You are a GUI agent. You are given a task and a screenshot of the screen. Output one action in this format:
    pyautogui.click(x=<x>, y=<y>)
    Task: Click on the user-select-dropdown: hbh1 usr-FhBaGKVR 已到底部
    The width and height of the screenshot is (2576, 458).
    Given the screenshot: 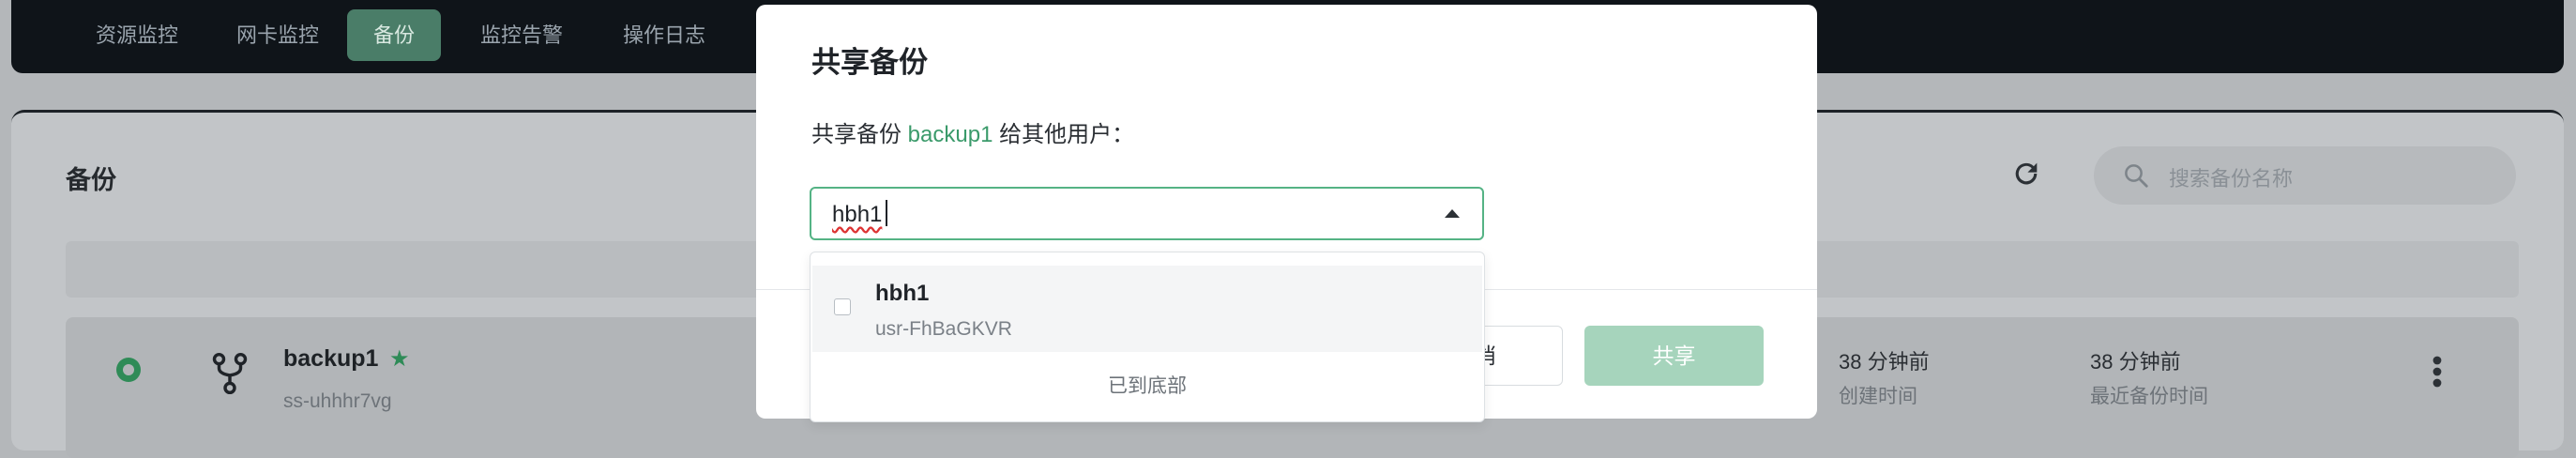 What is the action you would take?
    pyautogui.click(x=1147, y=337)
    